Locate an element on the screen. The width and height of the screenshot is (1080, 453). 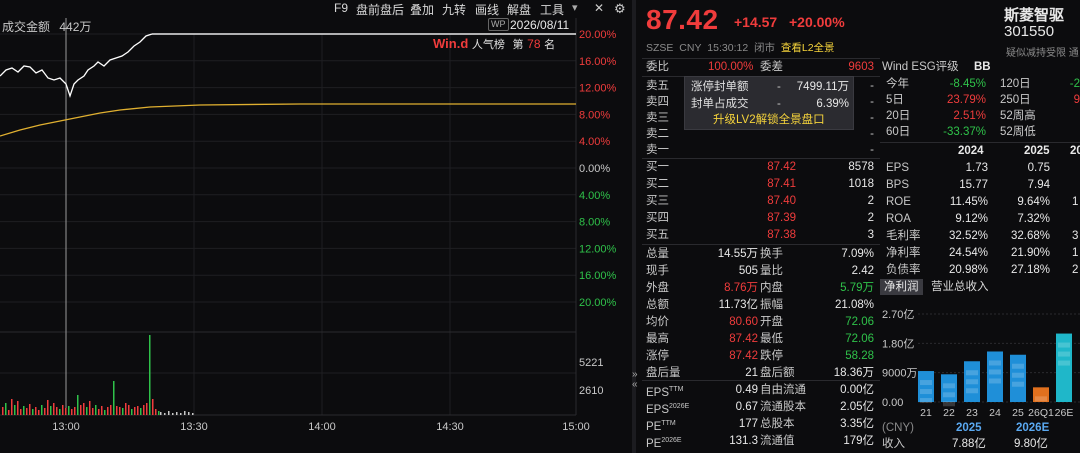
chart-date: 2026/08/11 is located at coordinates (540, 25).